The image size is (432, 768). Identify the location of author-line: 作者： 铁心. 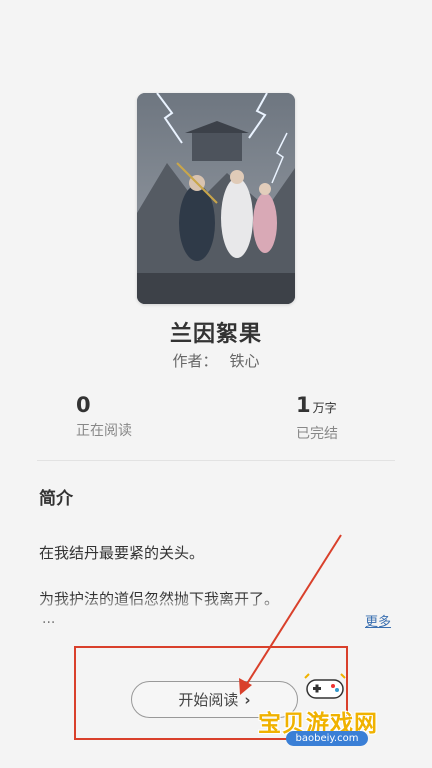
(216, 360).